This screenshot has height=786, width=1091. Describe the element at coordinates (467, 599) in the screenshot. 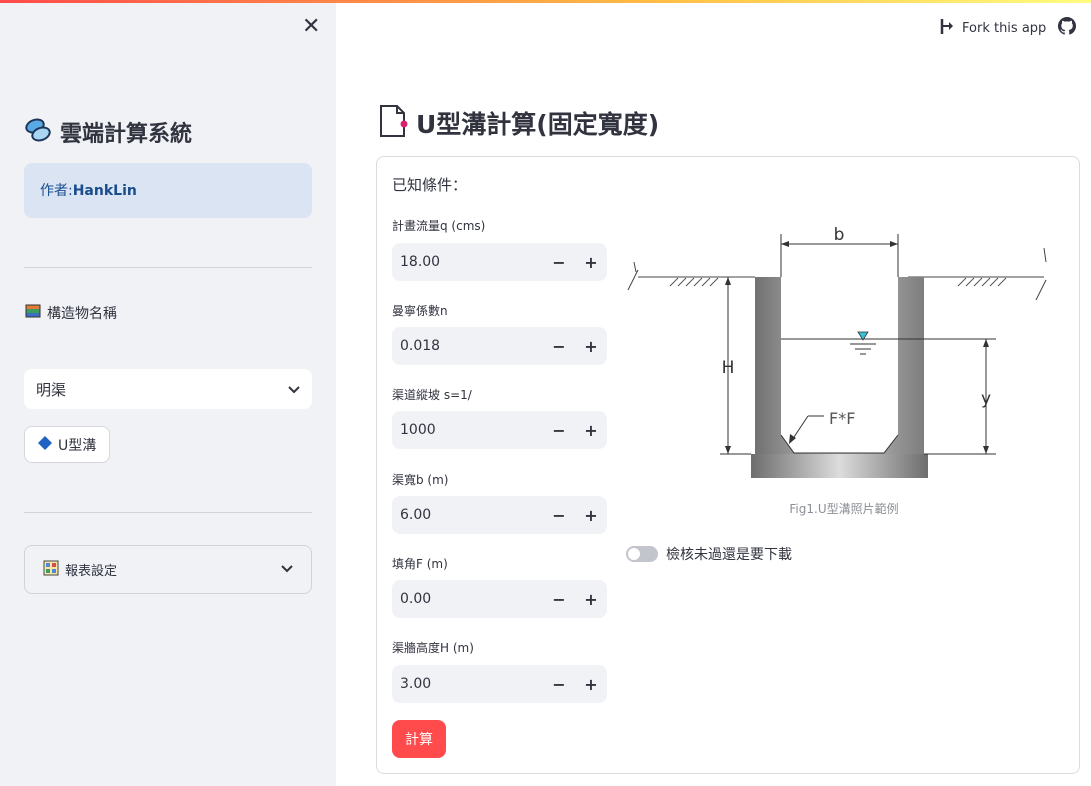

I see `fillet-value: 0.00` at that location.